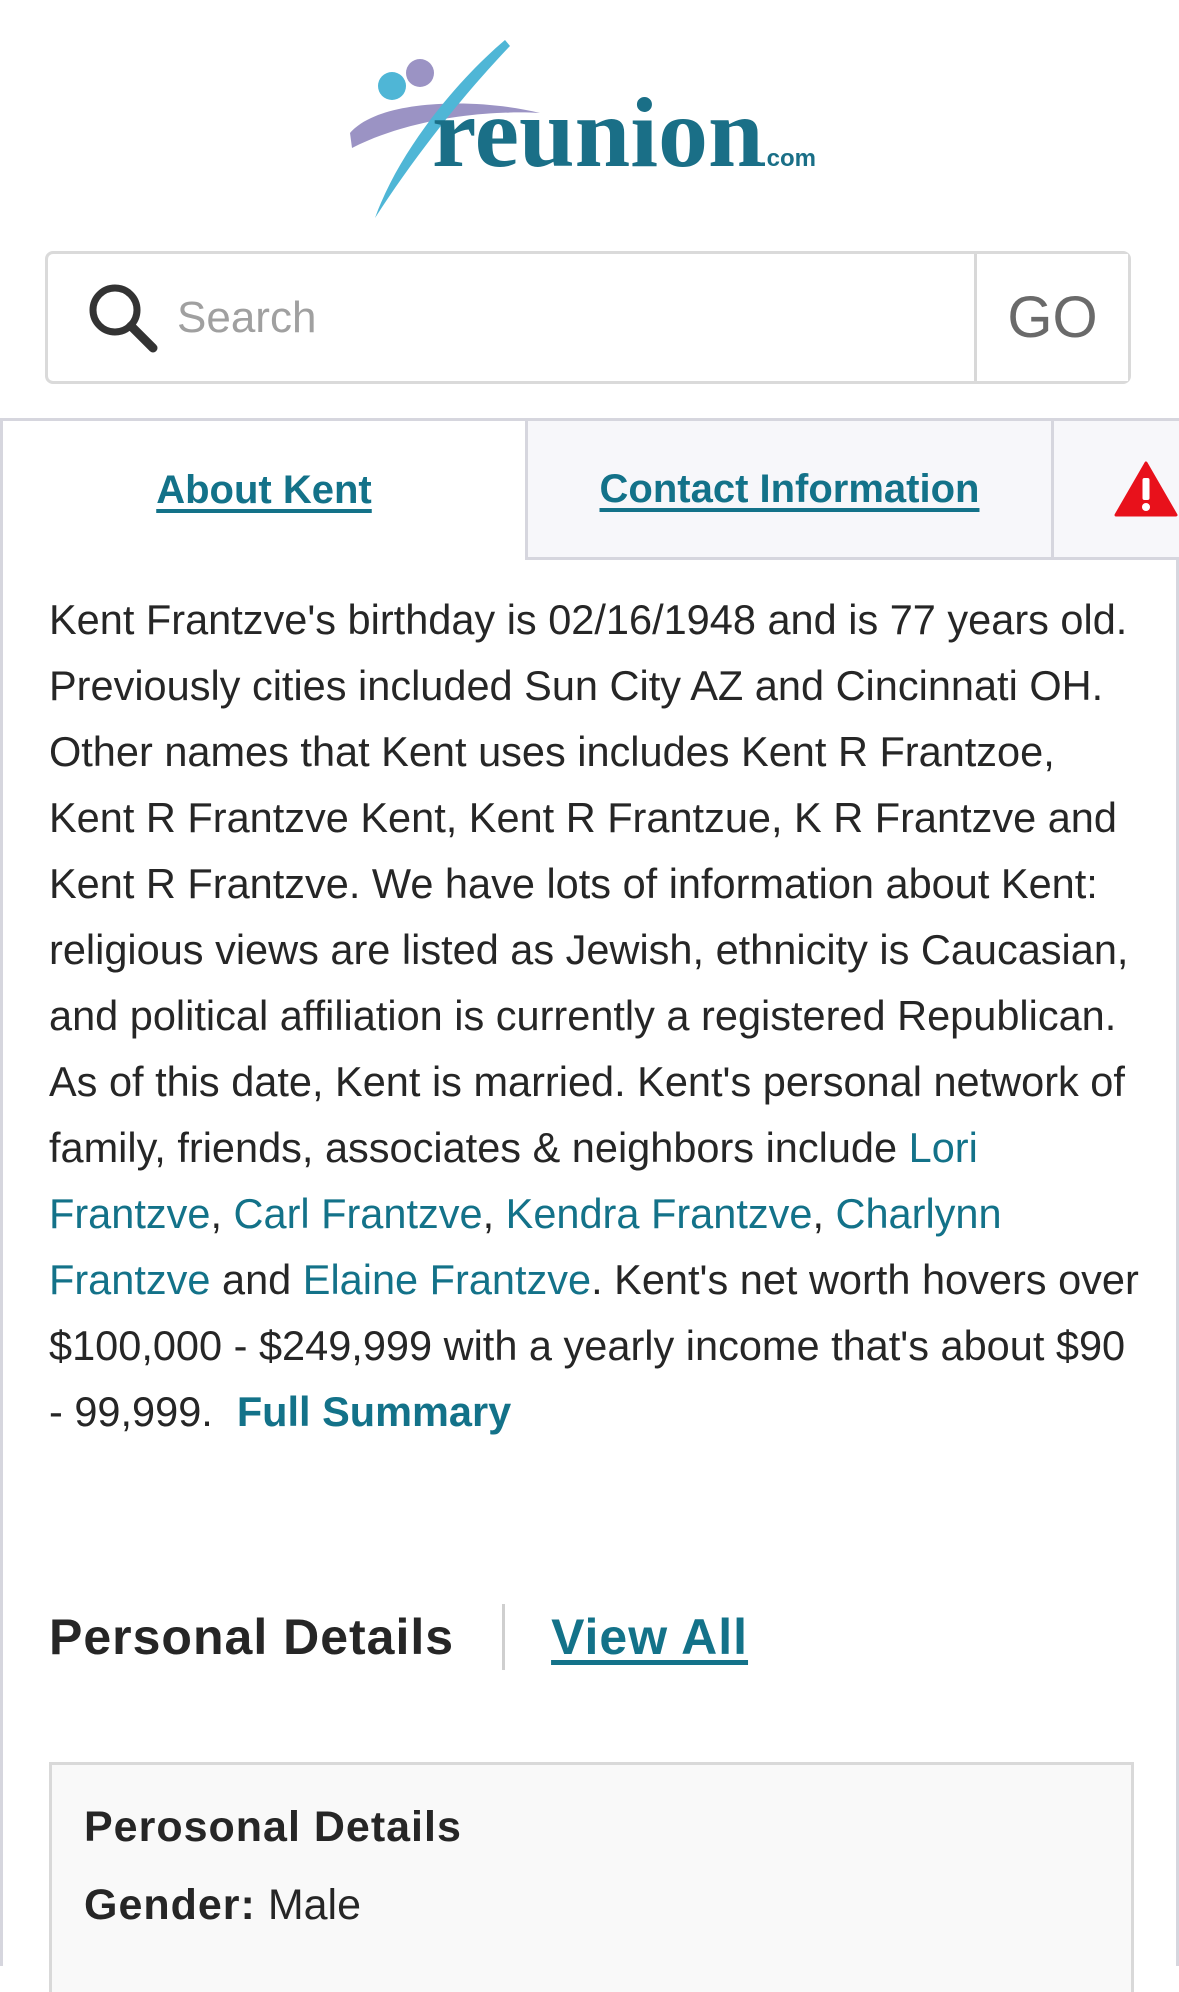  I want to click on card-title: Perosonal Details, so click(273, 1827).